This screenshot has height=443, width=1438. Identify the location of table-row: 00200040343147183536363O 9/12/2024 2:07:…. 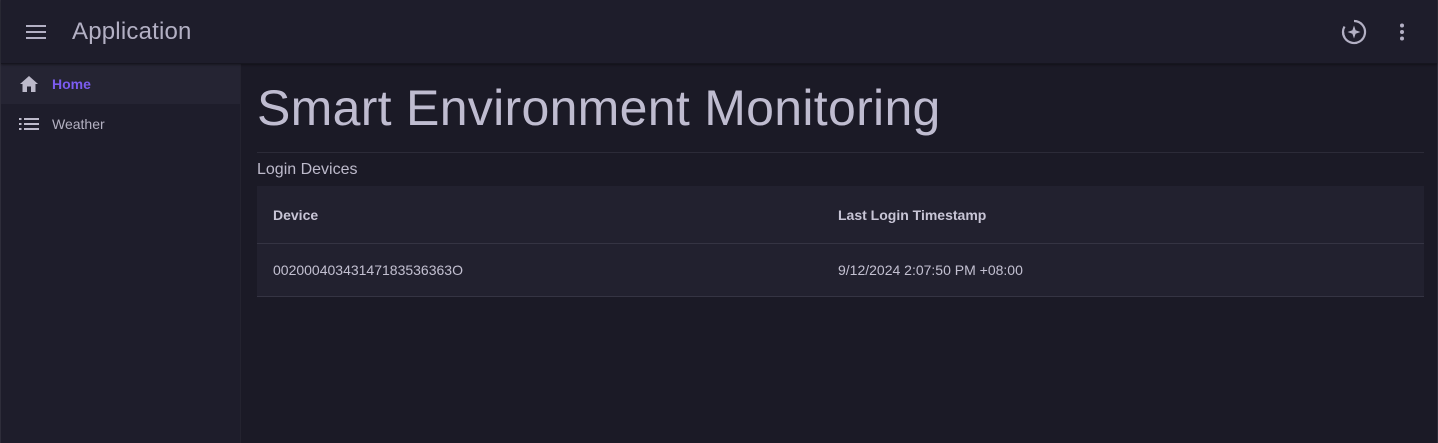
(840, 270).